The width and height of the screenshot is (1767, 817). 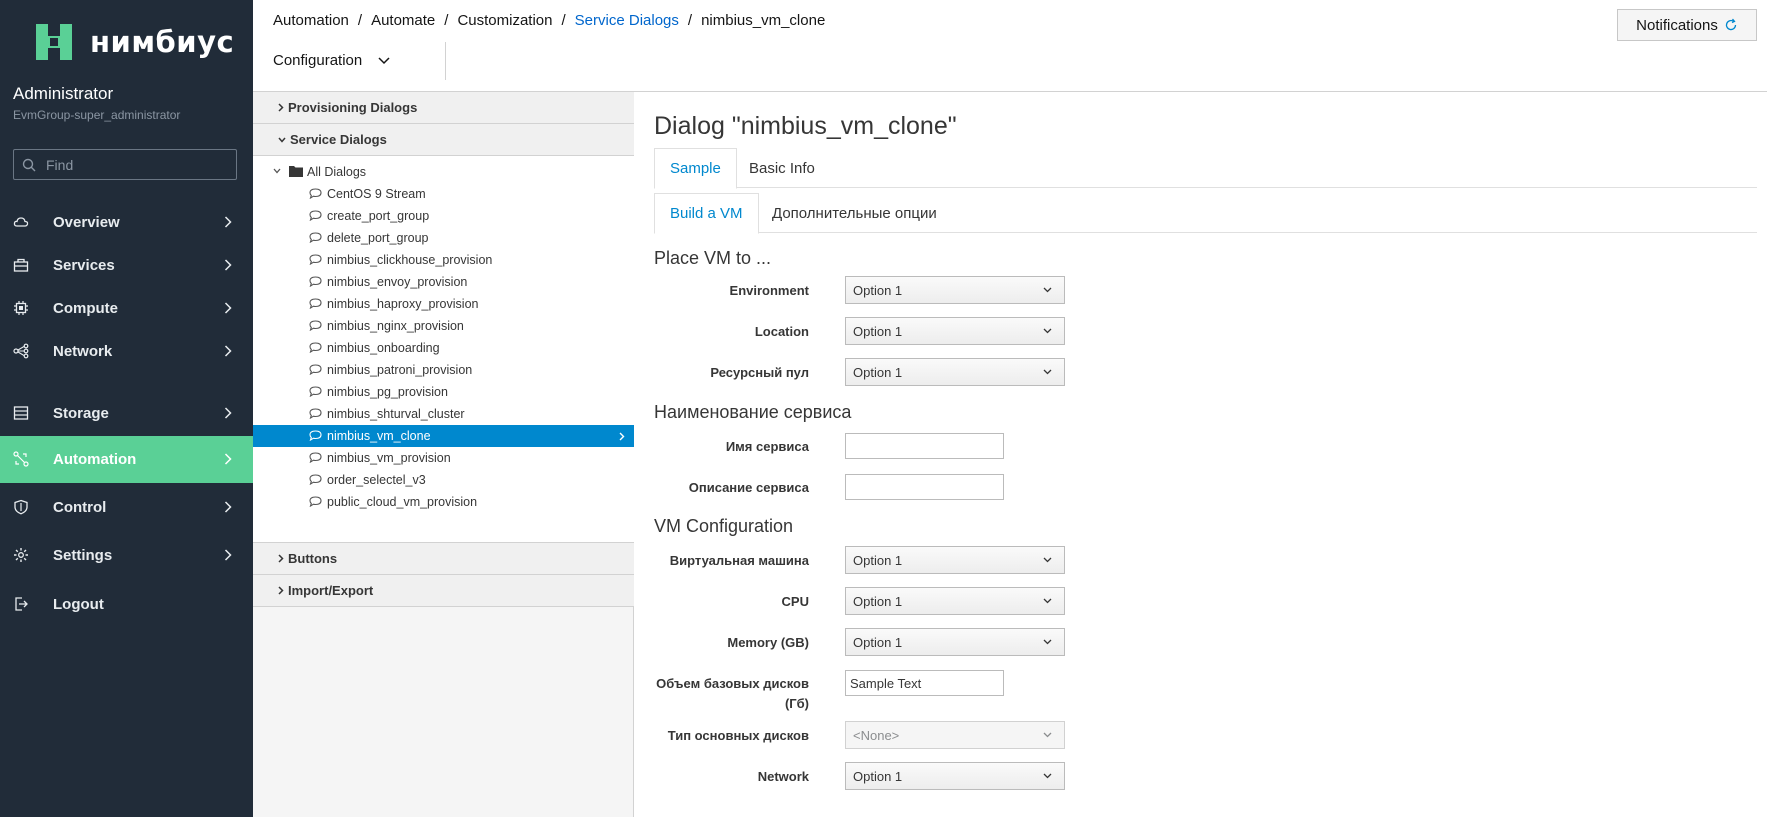 I want to click on notifications-button: Notifications, so click(x=1687, y=25).